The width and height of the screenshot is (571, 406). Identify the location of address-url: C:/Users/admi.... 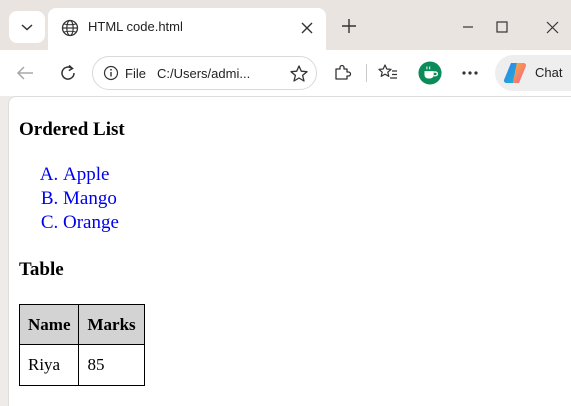
(203, 73).